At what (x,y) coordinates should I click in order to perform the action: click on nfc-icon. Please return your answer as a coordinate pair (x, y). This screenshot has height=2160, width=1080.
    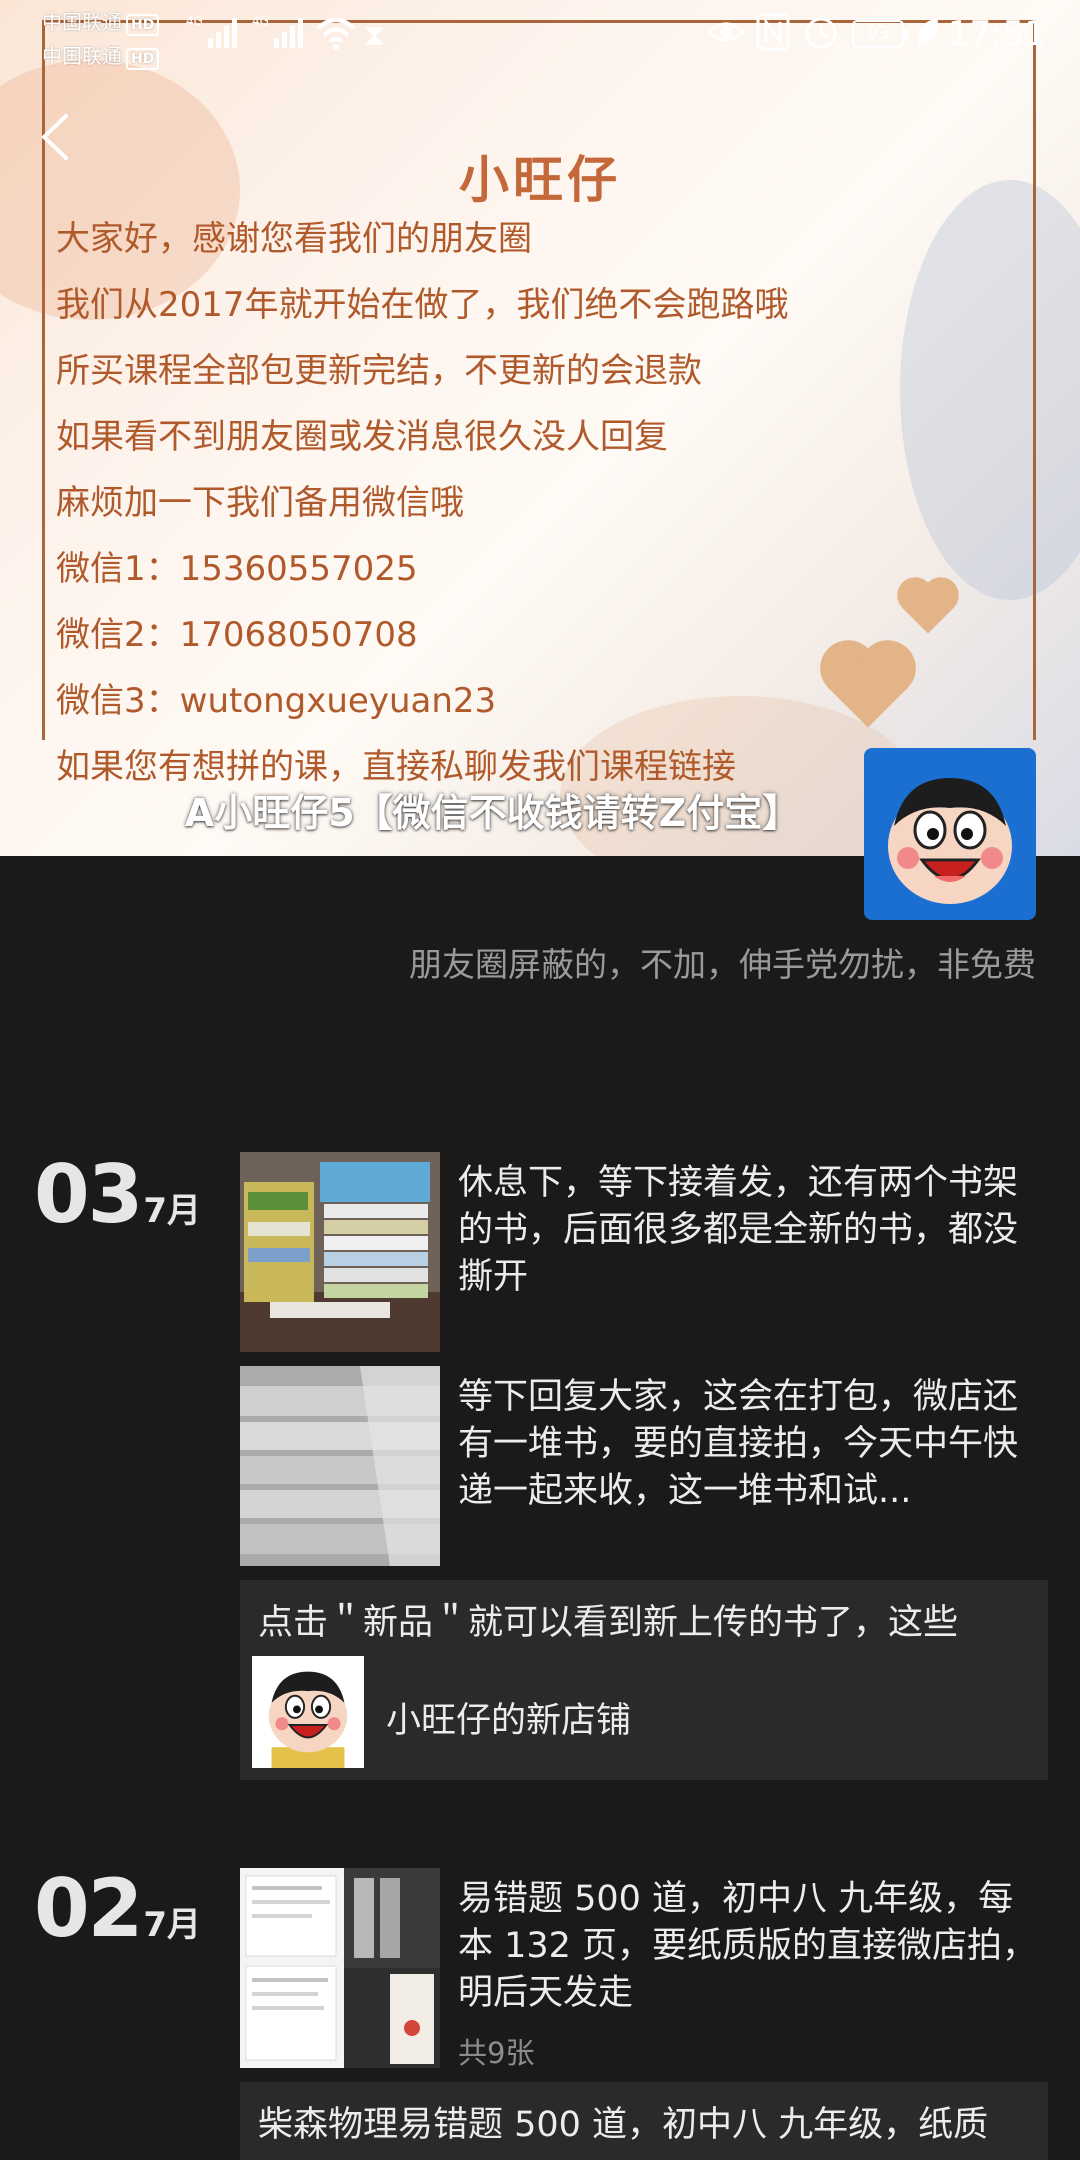
    Looking at the image, I should click on (773, 32).